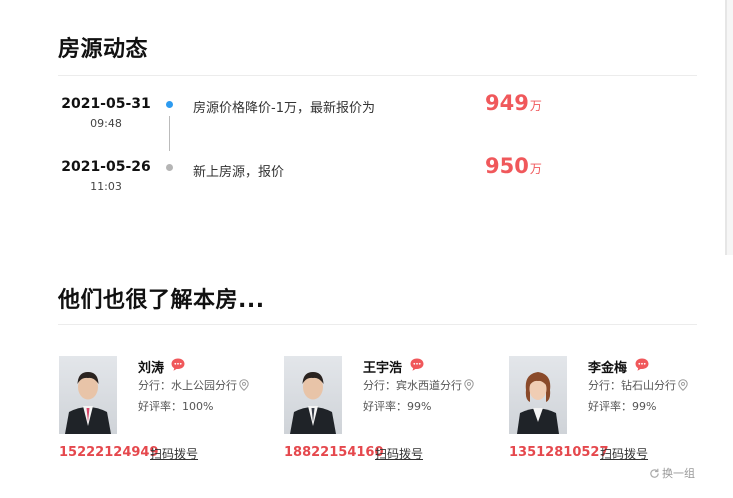 This screenshot has width=733, height=498. Describe the element at coordinates (169, 167) in the screenshot. I see `timeline-dot` at that location.